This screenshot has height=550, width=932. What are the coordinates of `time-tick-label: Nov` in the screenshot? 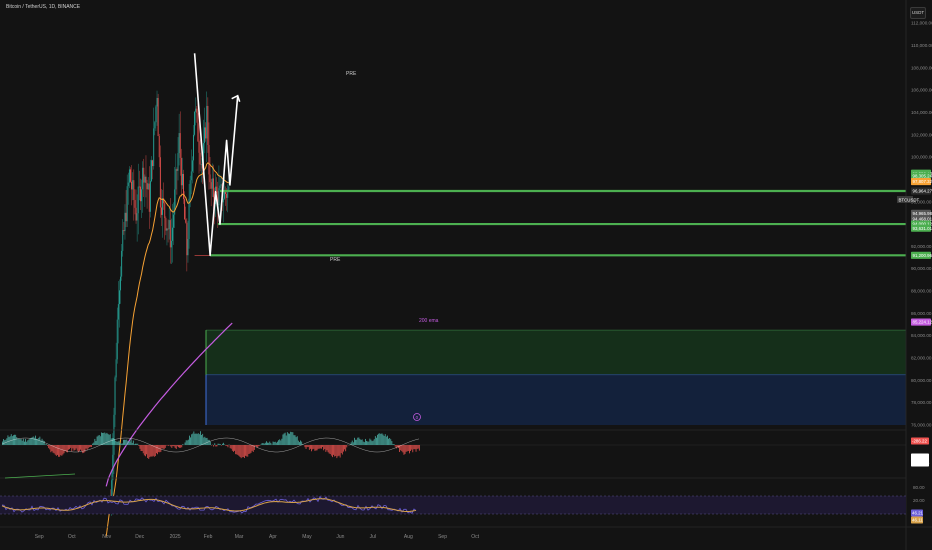 It's located at (106, 537).